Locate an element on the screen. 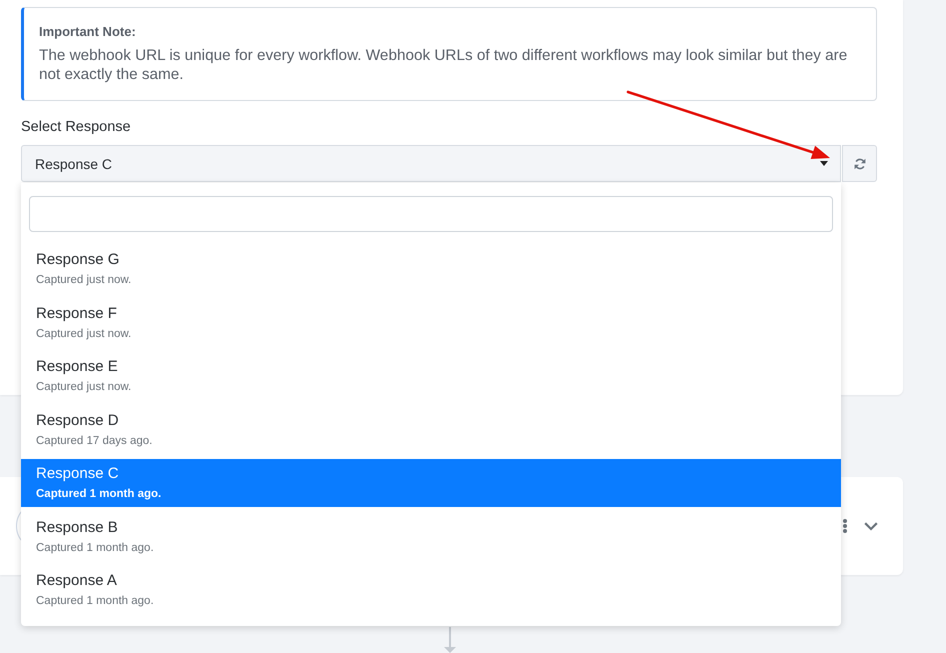 The height and width of the screenshot is (653, 946). note-text: The webhook URL is unique for every workflow. Webhook URLs of two different workflows may look similar but they are not exactly the same. is located at coordinates (443, 65).